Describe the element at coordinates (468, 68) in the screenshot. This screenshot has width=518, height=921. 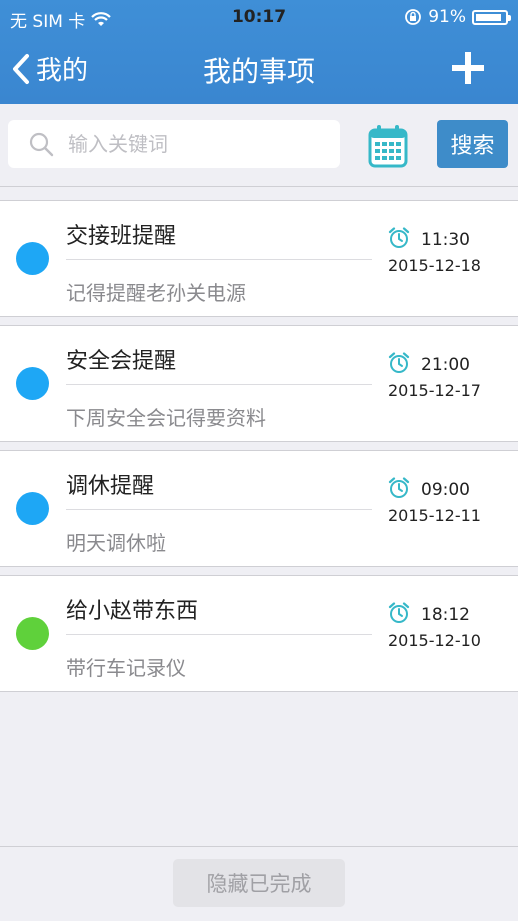
I see `add-button` at that location.